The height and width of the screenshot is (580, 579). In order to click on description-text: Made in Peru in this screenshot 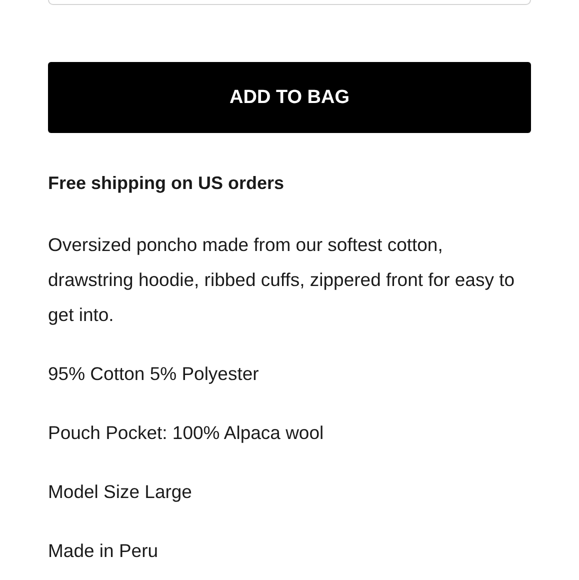, I will do `click(104, 551)`.